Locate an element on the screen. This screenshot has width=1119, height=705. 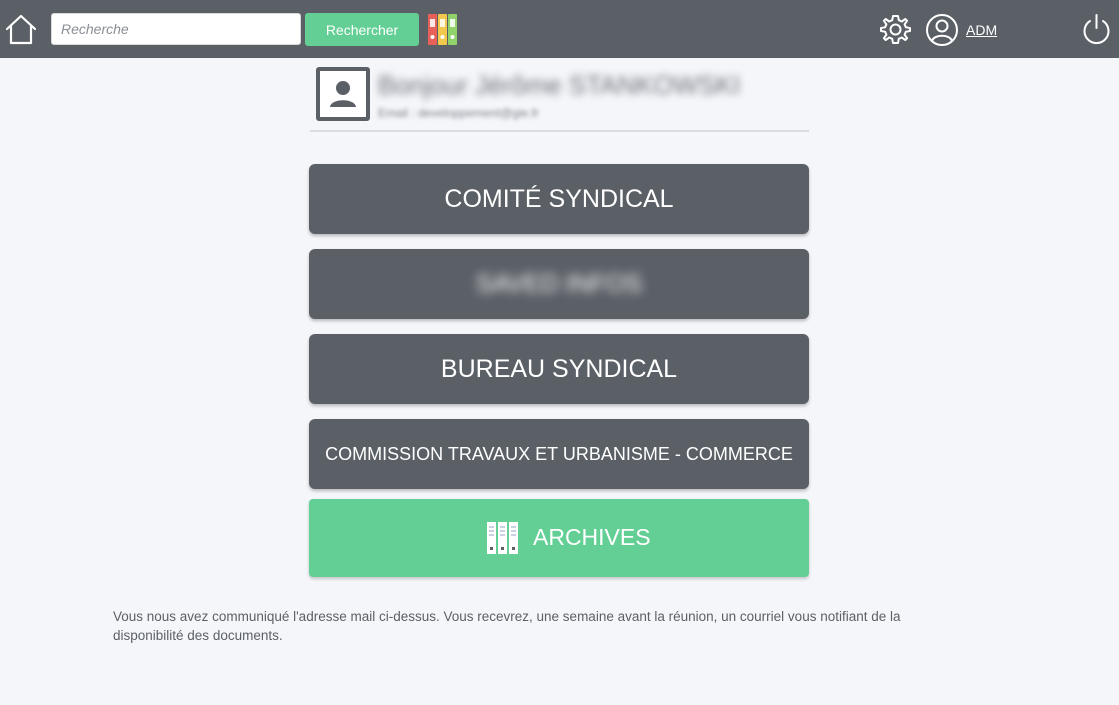
email-text: Email : developpement@gie.fr is located at coordinates (458, 113).